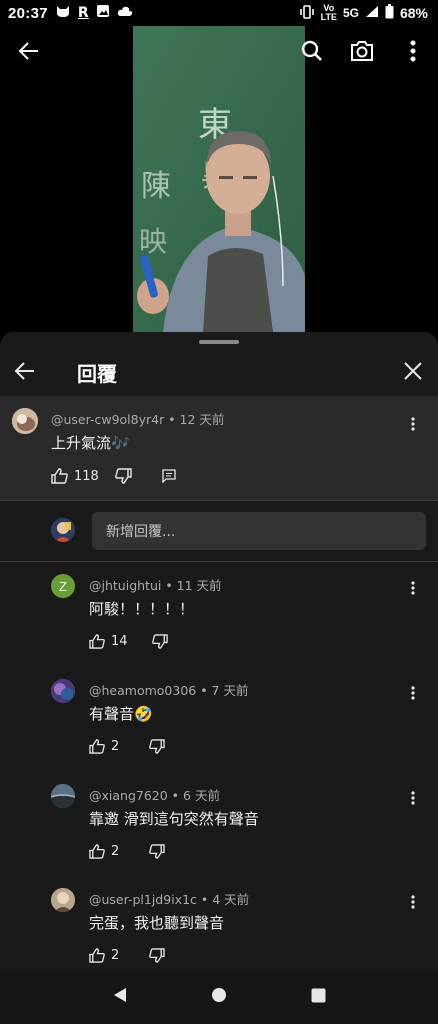 The height and width of the screenshot is (1024, 438). Describe the element at coordinates (156, 186) in the screenshot. I see `svg-text: 陳` at that location.